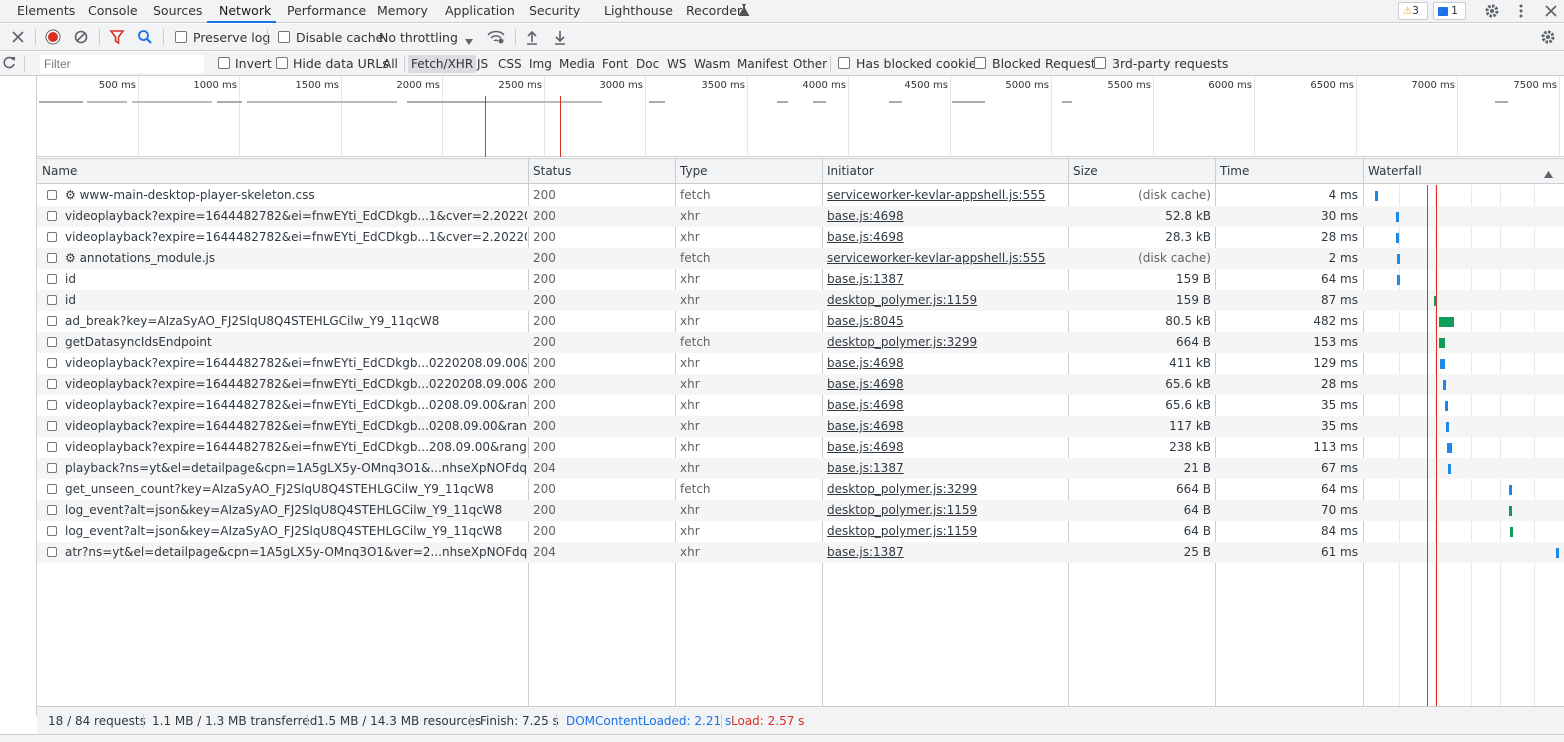 The width and height of the screenshot is (1564, 742). What do you see at coordinates (1392, 171) in the screenshot?
I see `column-header-waterfall: Waterfall` at bounding box center [1392, 171].